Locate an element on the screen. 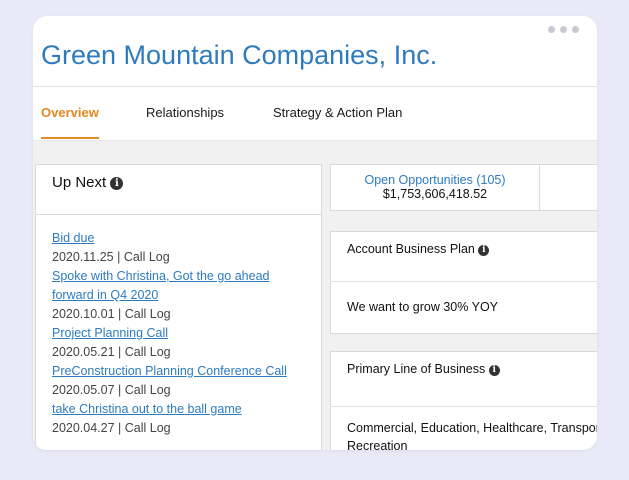  primary-line-of-business-heading: Primary Line of Business is located at coordinates (416, 369).